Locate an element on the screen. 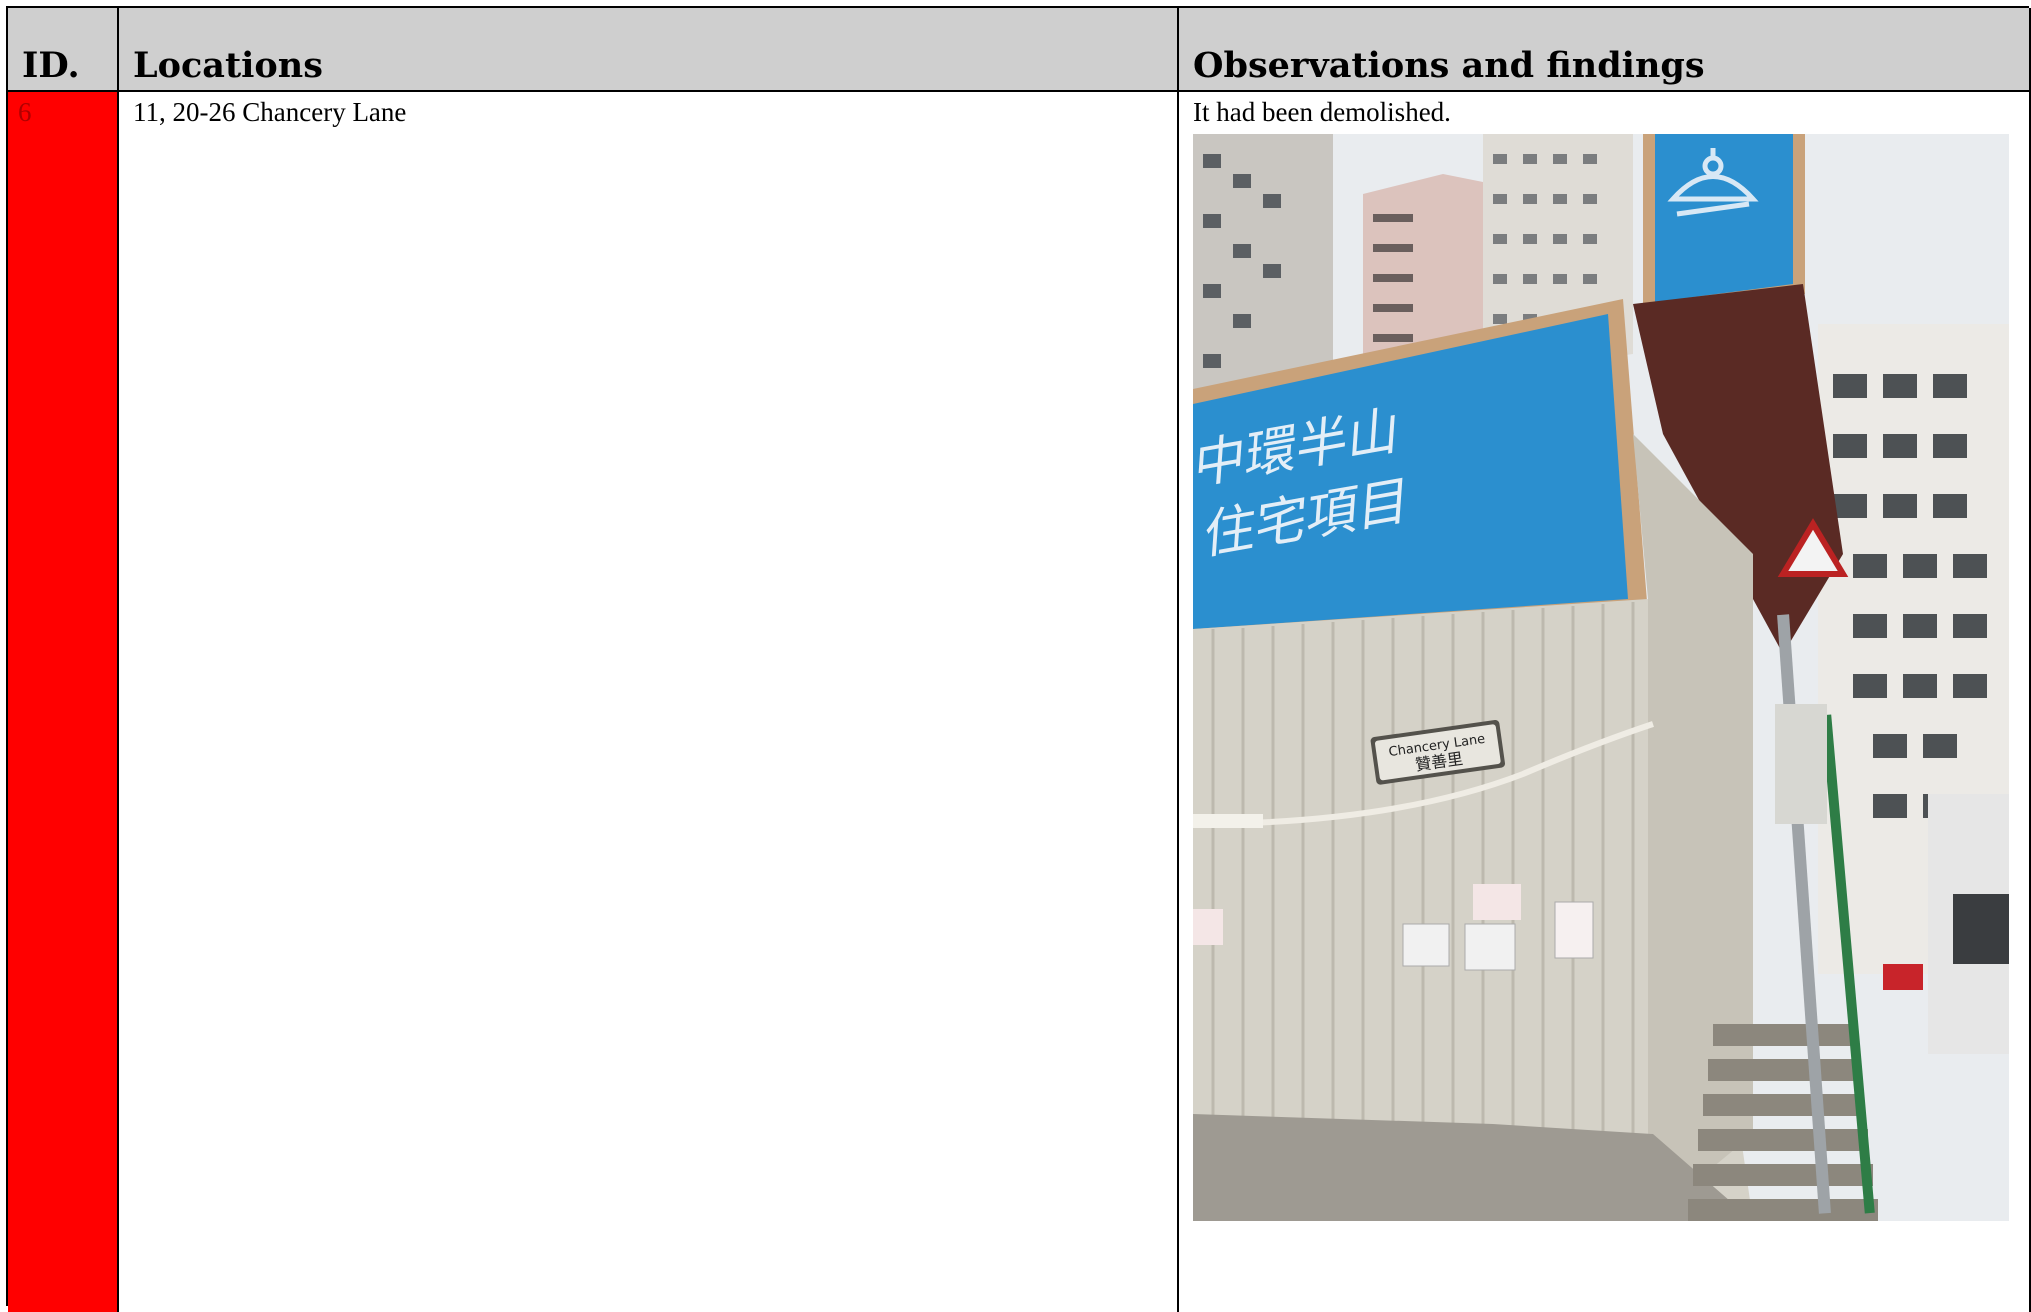 The width and height of the screenshot is (2031, 1312). header-id-label: ID. is located at coordinates (51, 65).